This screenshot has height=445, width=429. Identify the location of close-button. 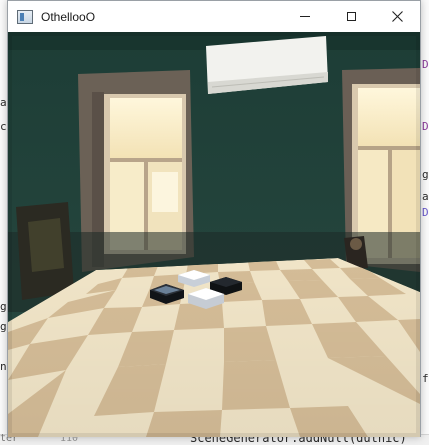
(397, 16).